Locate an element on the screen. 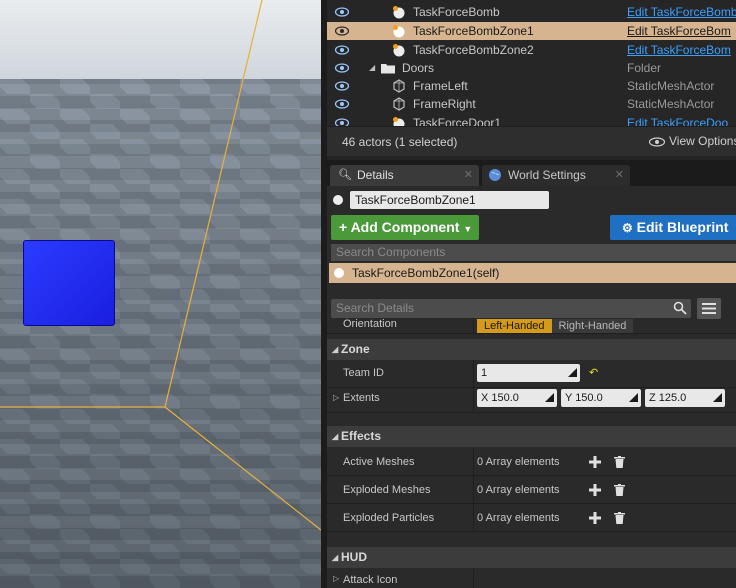 This screenshot has width=736, height=588. category-effects: ◢ Effects is located at coordinates (531, 436).